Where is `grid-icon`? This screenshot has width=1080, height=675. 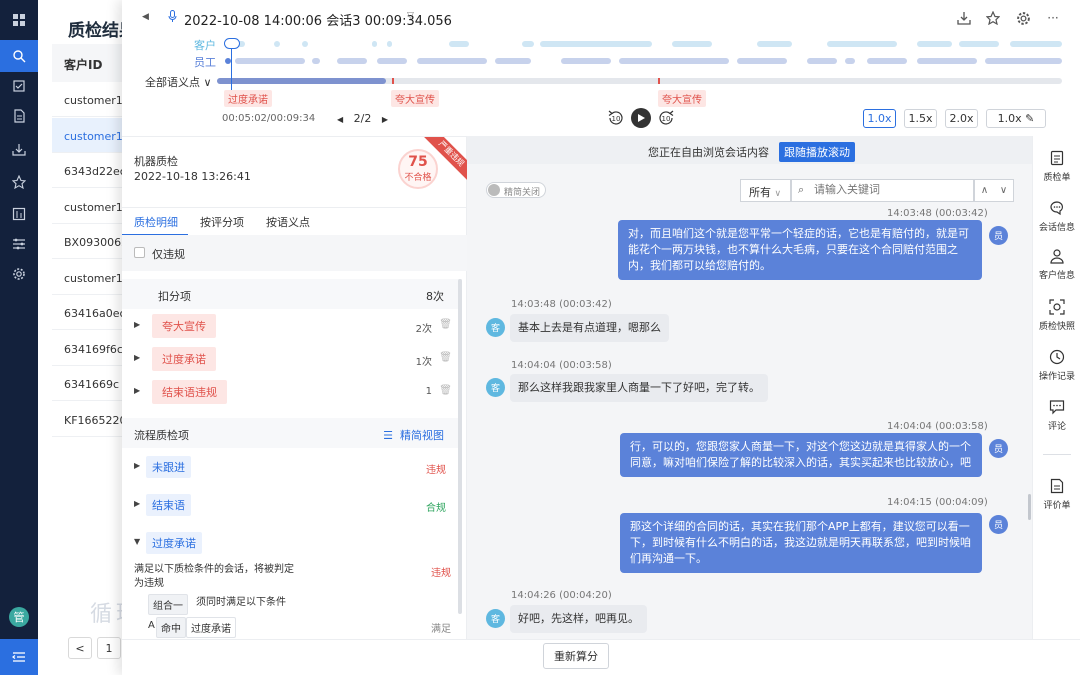
grid-icon is located at coordinates (19, 20).